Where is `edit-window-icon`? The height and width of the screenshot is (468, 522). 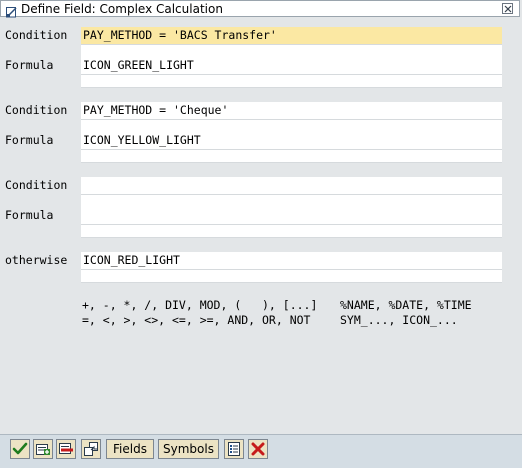
edit-window-icon is located at coordinates (12, 10).